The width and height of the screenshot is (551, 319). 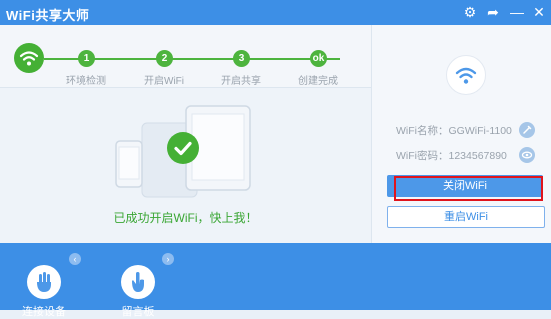 What do you see at coordinates (138, 312) in the screenshot?
I see `message-board-label: 留言板` at bounding box center [138, 312].